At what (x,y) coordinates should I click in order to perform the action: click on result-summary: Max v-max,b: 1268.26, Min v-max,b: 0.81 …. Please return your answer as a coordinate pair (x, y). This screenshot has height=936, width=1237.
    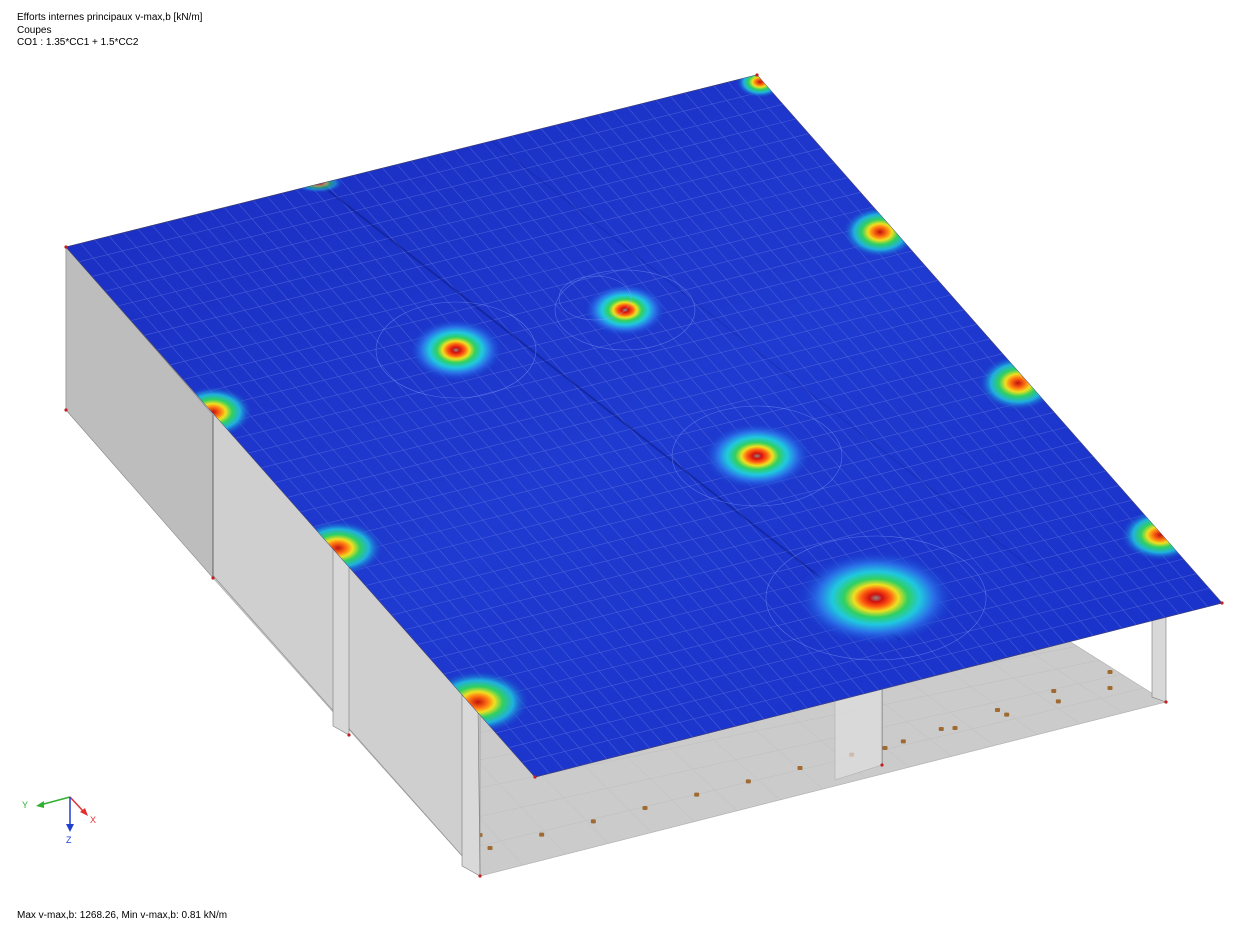
    Looking at the image, I should click on (122, 915).